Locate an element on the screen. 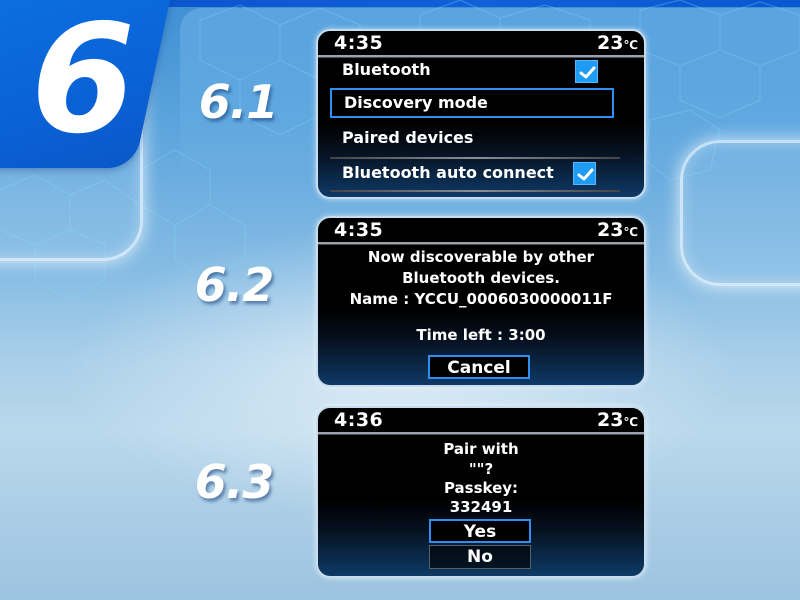 The image size is (800, 600). menu-item-paired-devices: Paired devices is located at coordinates (471, 138).